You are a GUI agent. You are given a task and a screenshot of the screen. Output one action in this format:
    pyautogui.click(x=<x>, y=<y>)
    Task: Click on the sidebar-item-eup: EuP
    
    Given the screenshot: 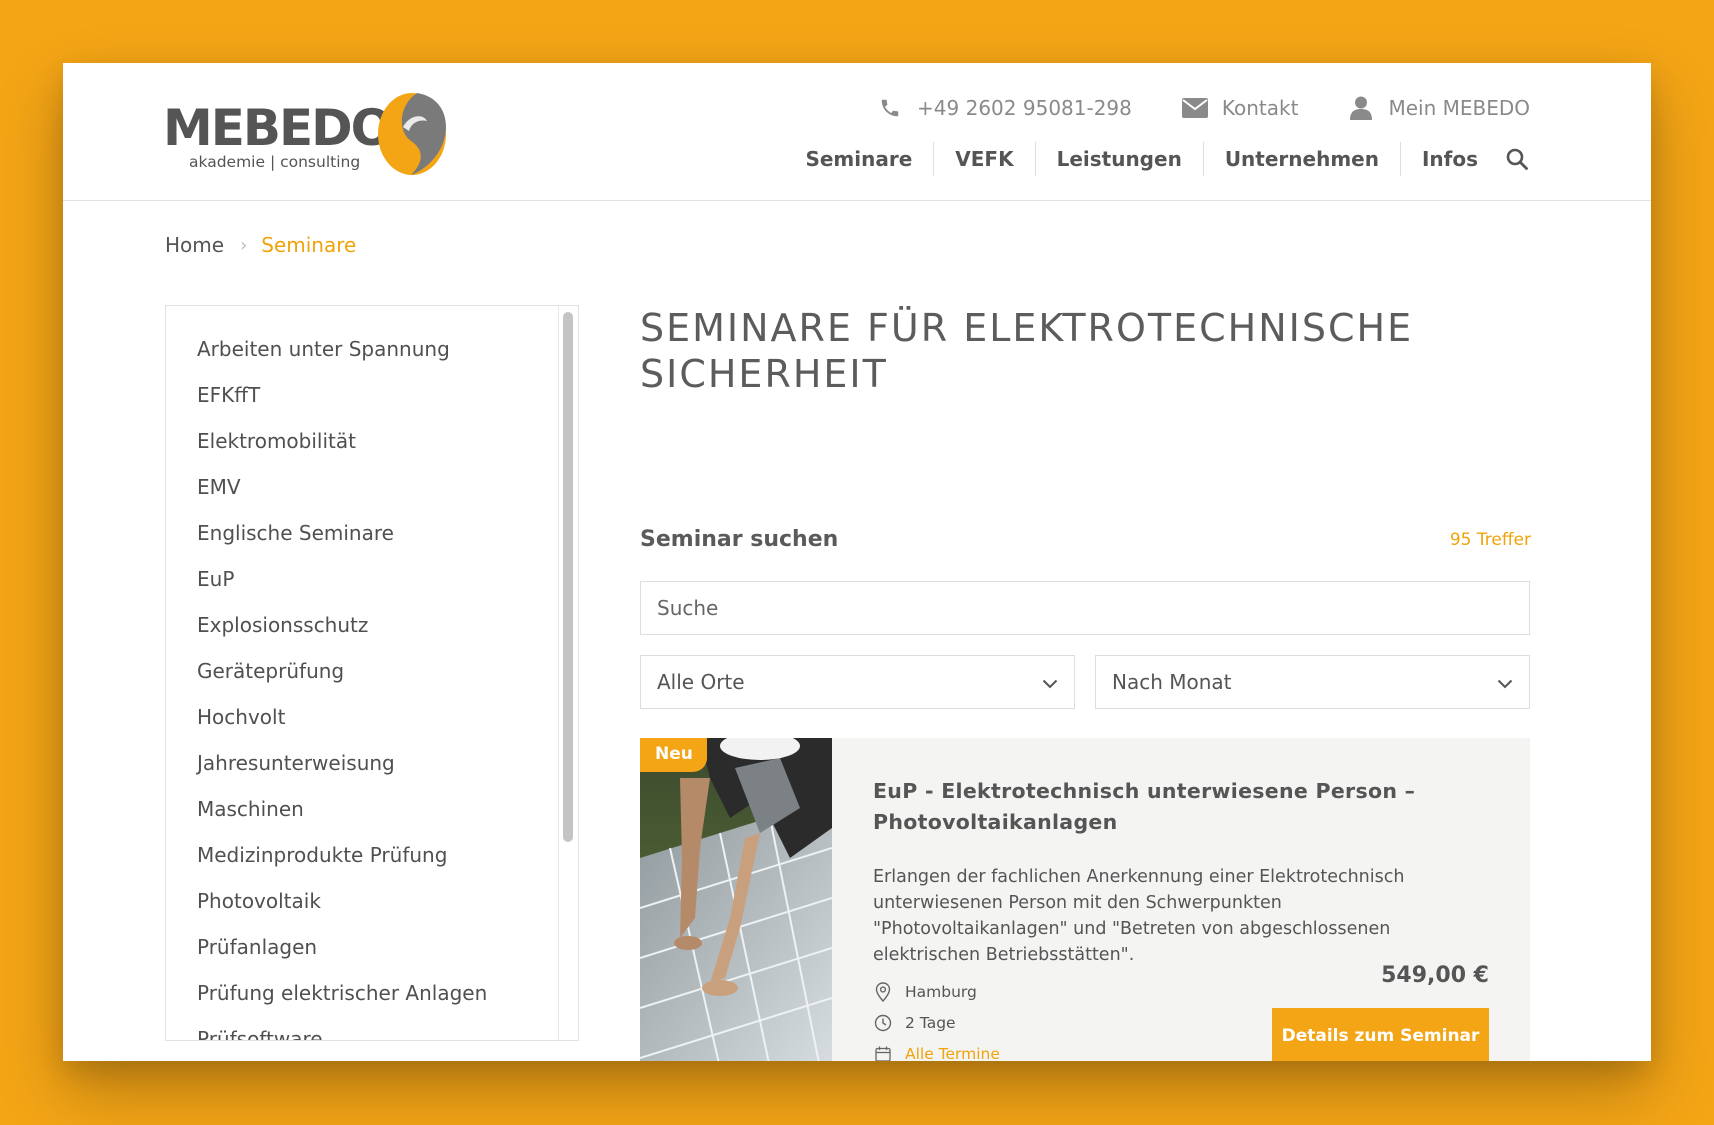 What is the action you would take?
    pyautogui.click(x=387, y=587)
    